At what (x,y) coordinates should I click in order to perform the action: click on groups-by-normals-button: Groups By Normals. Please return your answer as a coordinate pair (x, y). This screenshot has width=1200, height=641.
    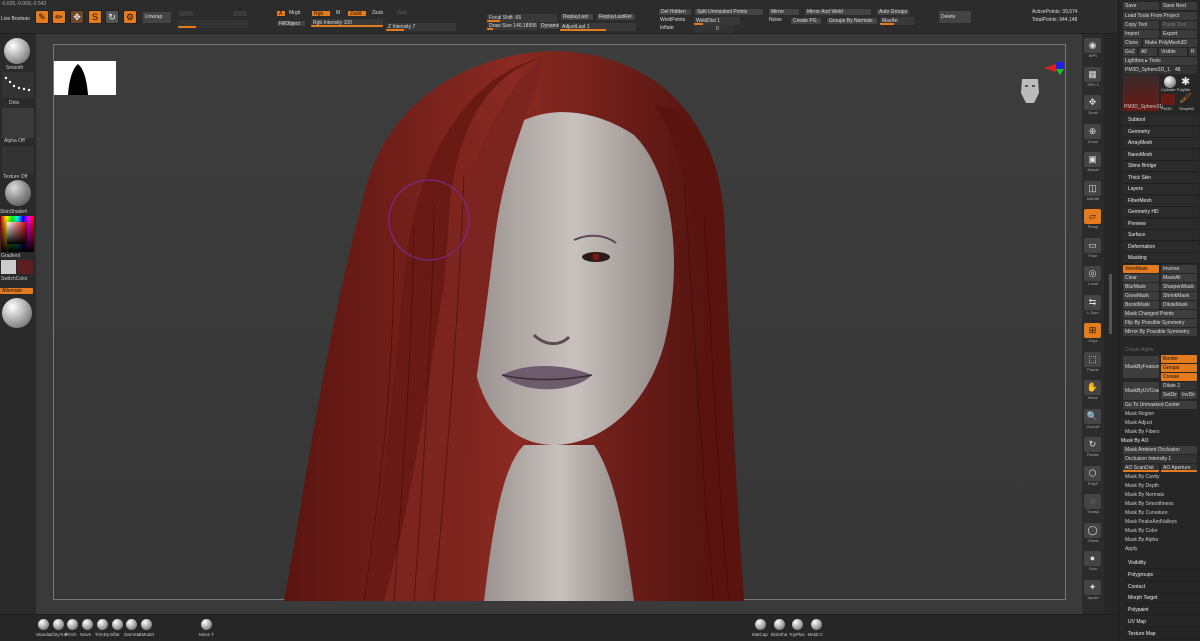
    Looking at the image, I should click on (852, 21).